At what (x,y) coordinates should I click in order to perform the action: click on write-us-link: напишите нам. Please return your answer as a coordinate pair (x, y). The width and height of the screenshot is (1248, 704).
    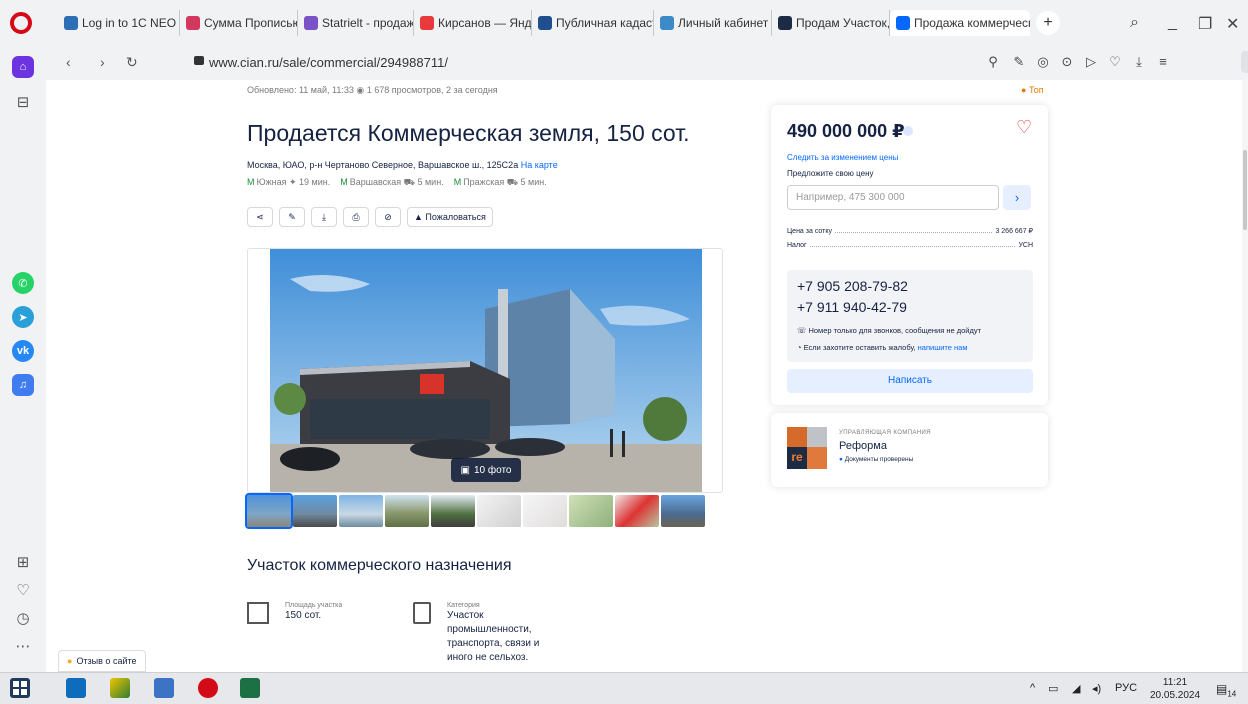
    Looking at the image, I should click on (943, 347).